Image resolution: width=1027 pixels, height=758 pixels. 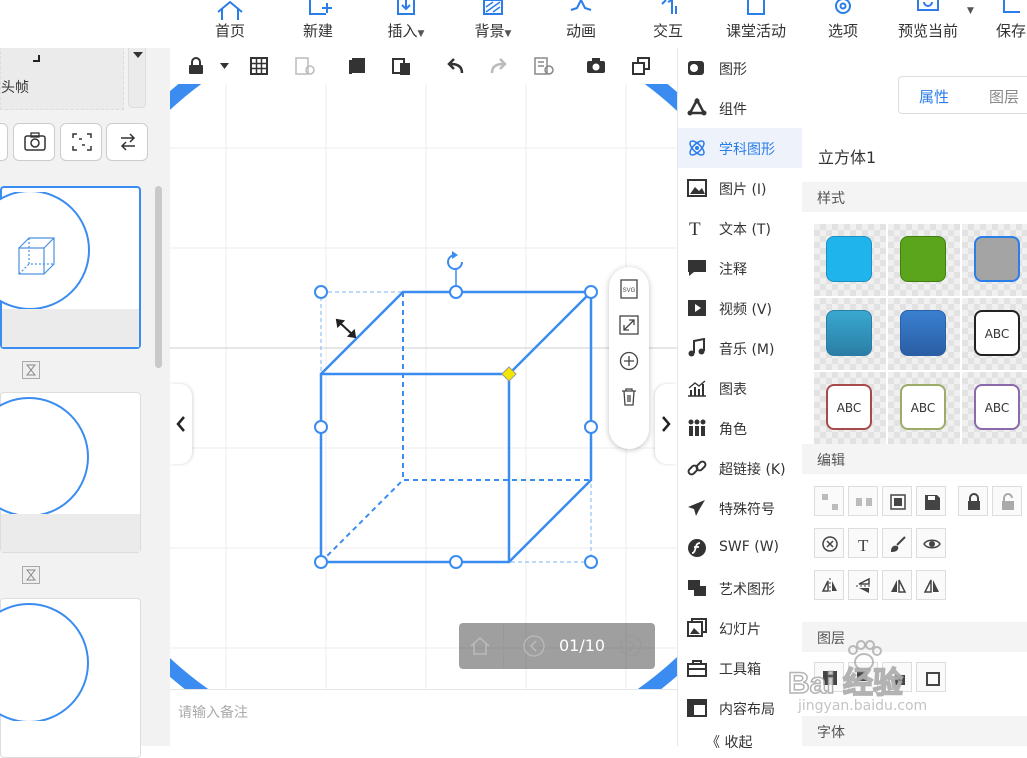 What do you see at coordinates (931, 677) in the screenshot?
I see `send-back-button` at bounding box center [931, 677].